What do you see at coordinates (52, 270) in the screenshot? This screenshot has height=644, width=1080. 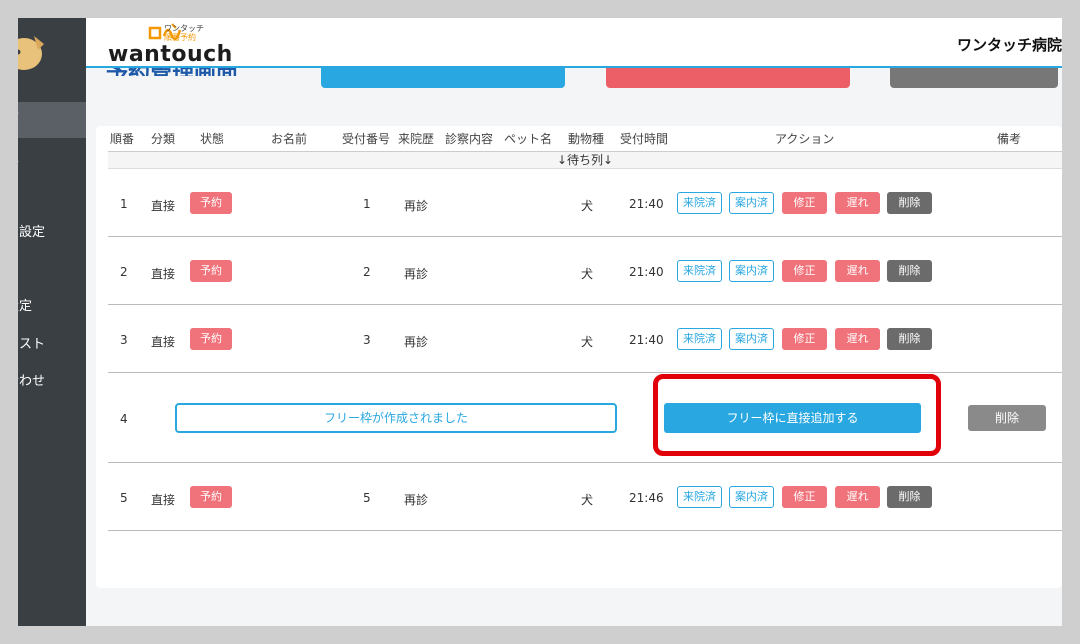 I see `sidebar-item-notice: せ` at bounding box center [52, 270].